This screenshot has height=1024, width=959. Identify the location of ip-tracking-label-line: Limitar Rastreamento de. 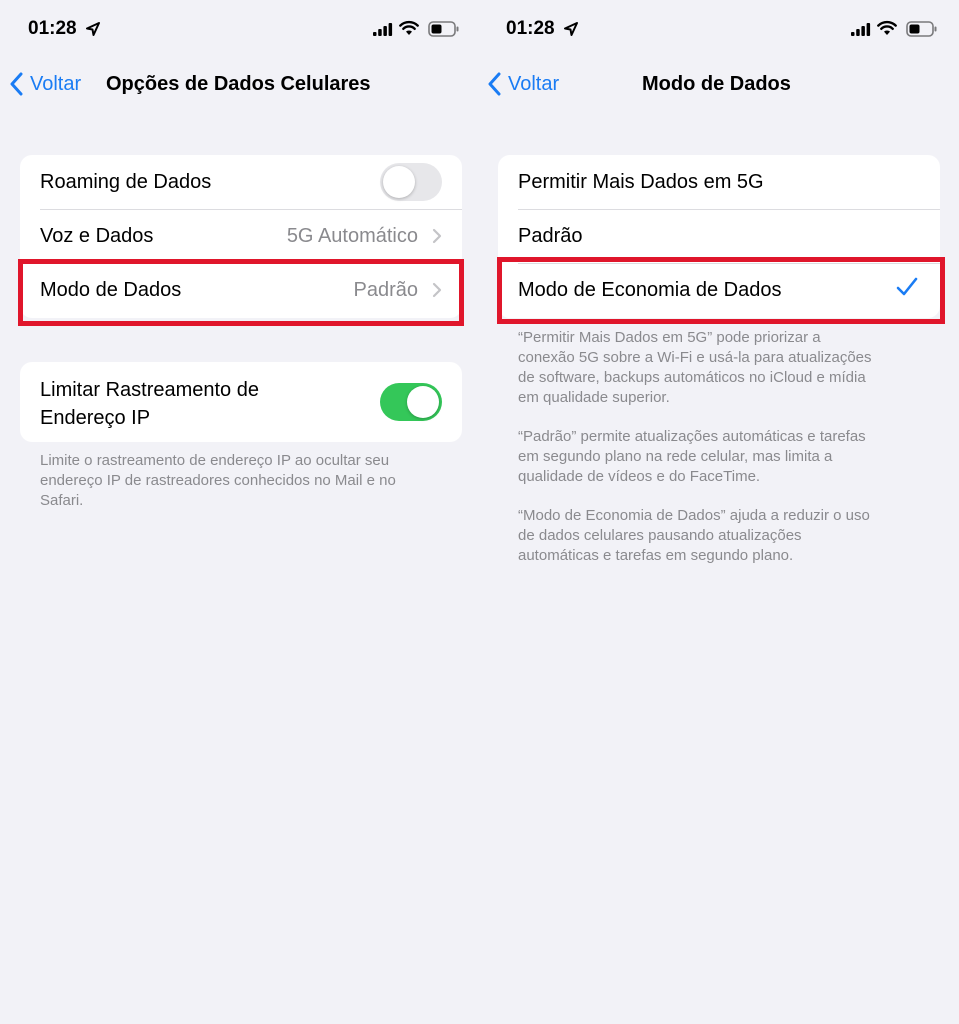
(149, 390).